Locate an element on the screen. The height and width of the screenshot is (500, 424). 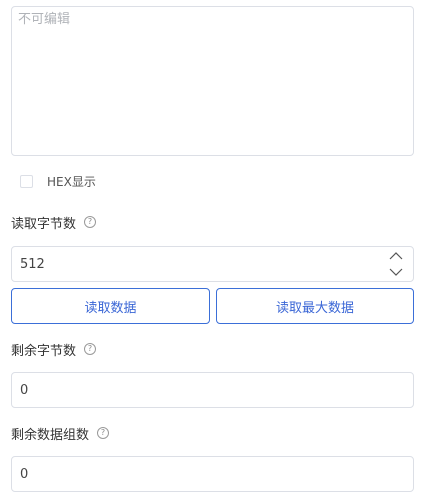
remaining-groups-label-text: 剩余数据组数 is located at coordinates (50, 435).